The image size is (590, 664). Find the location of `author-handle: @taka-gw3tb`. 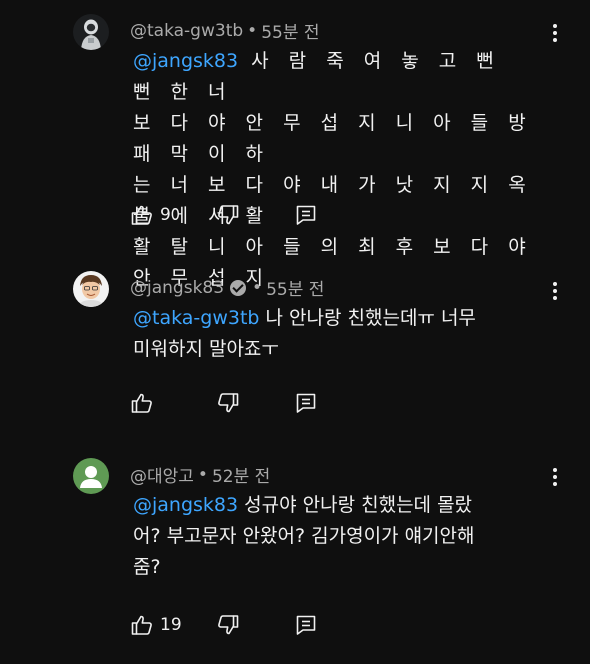

author-handle: @taka-gw3tb is located at coordinates (186, 31).